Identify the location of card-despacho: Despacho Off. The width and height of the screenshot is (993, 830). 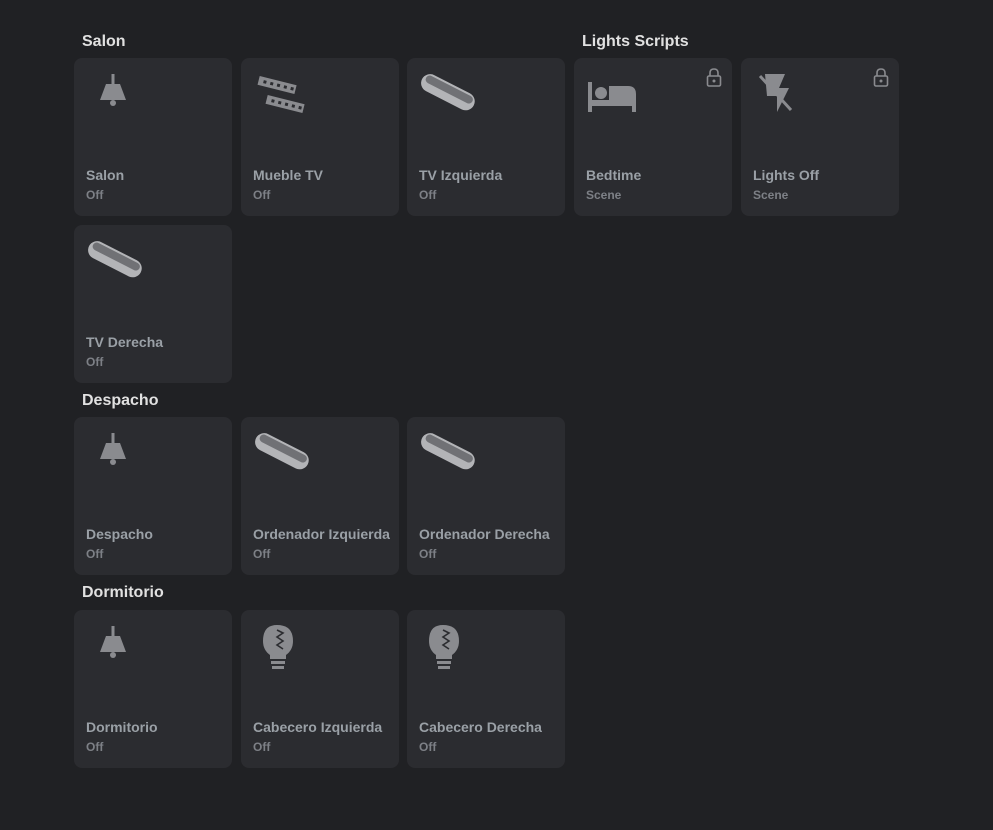
(153, 496).